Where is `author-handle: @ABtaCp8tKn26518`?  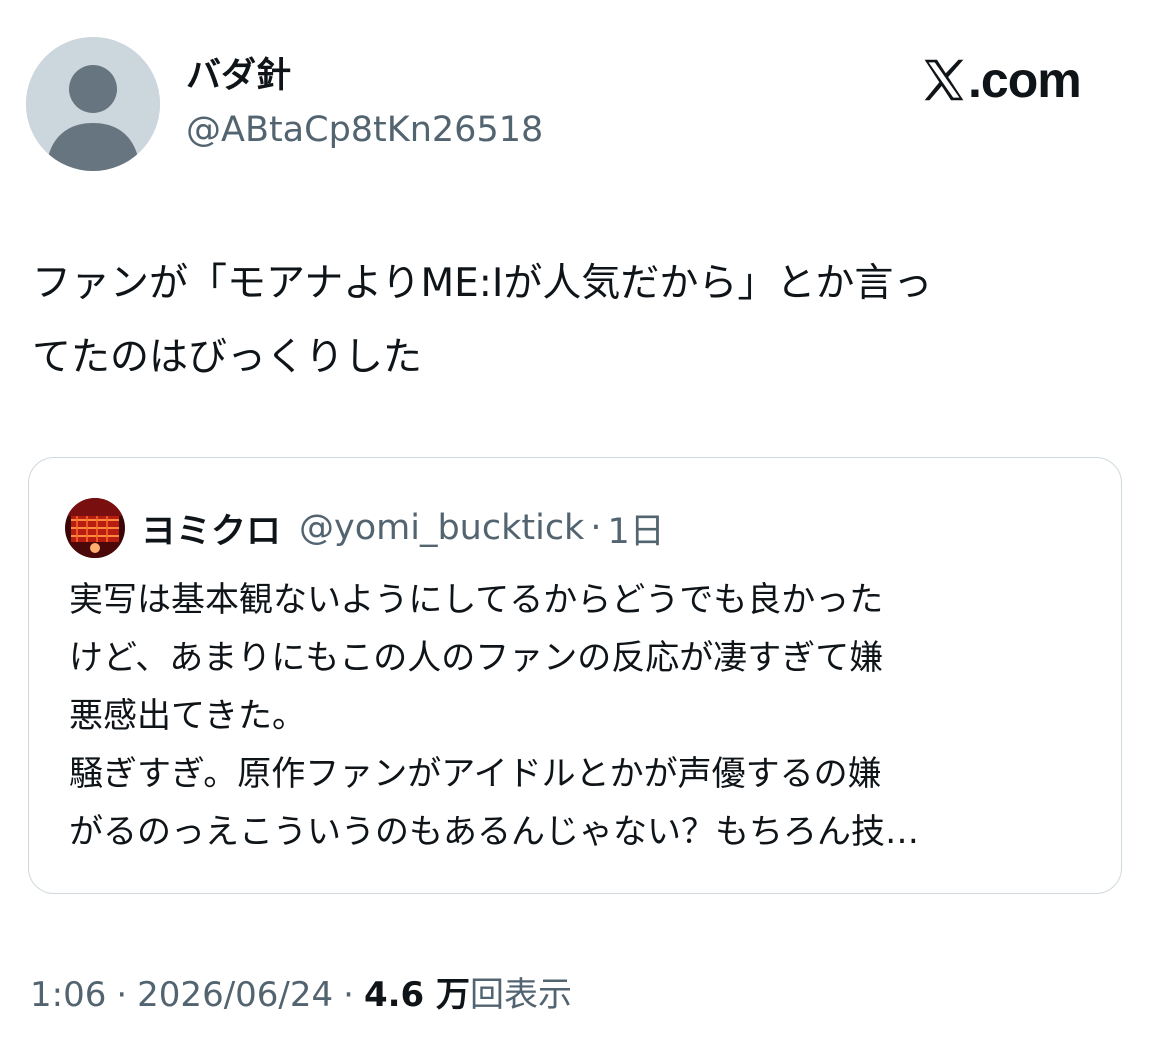 author-handle: @ABtaCp8tKn26518 is located at coordinates (364, 130).